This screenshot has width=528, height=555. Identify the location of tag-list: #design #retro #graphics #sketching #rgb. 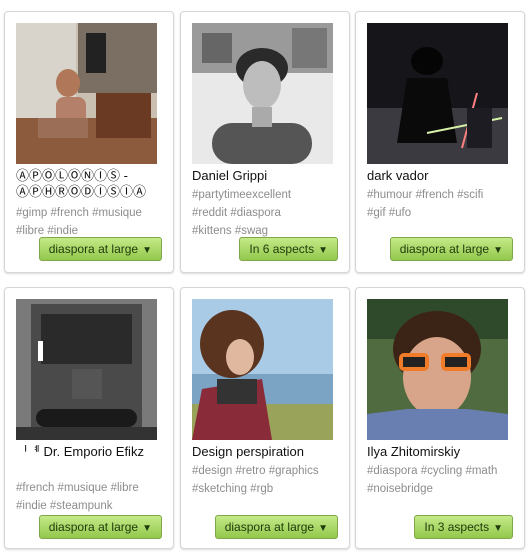
(267, 480).